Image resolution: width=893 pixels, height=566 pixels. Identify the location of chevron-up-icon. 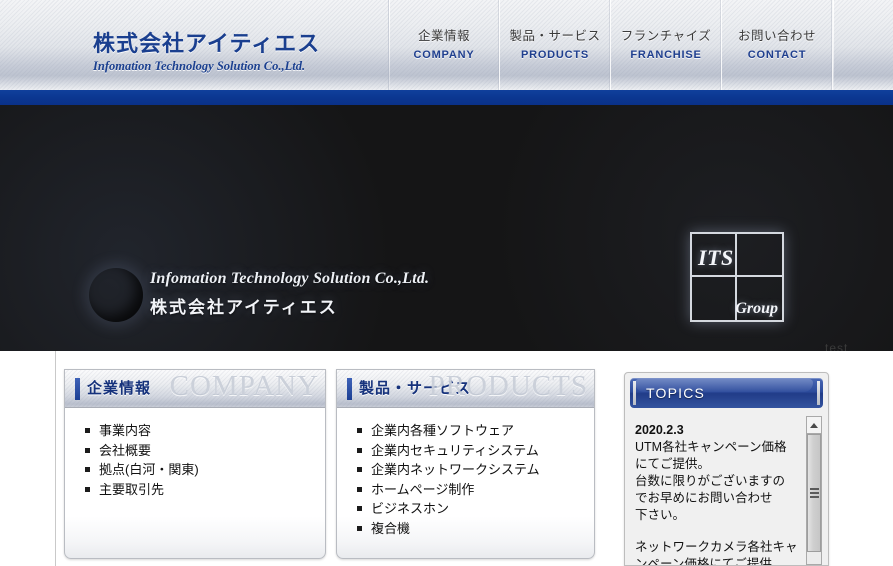
(814, 425).